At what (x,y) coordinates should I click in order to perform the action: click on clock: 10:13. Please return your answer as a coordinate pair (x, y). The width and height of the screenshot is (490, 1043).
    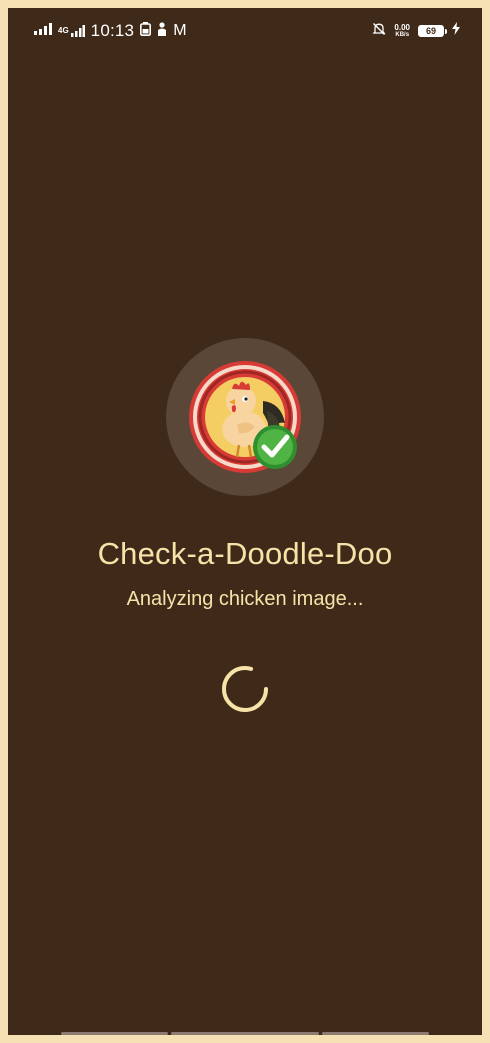
    Looking at the image, I should click on (112, 30).